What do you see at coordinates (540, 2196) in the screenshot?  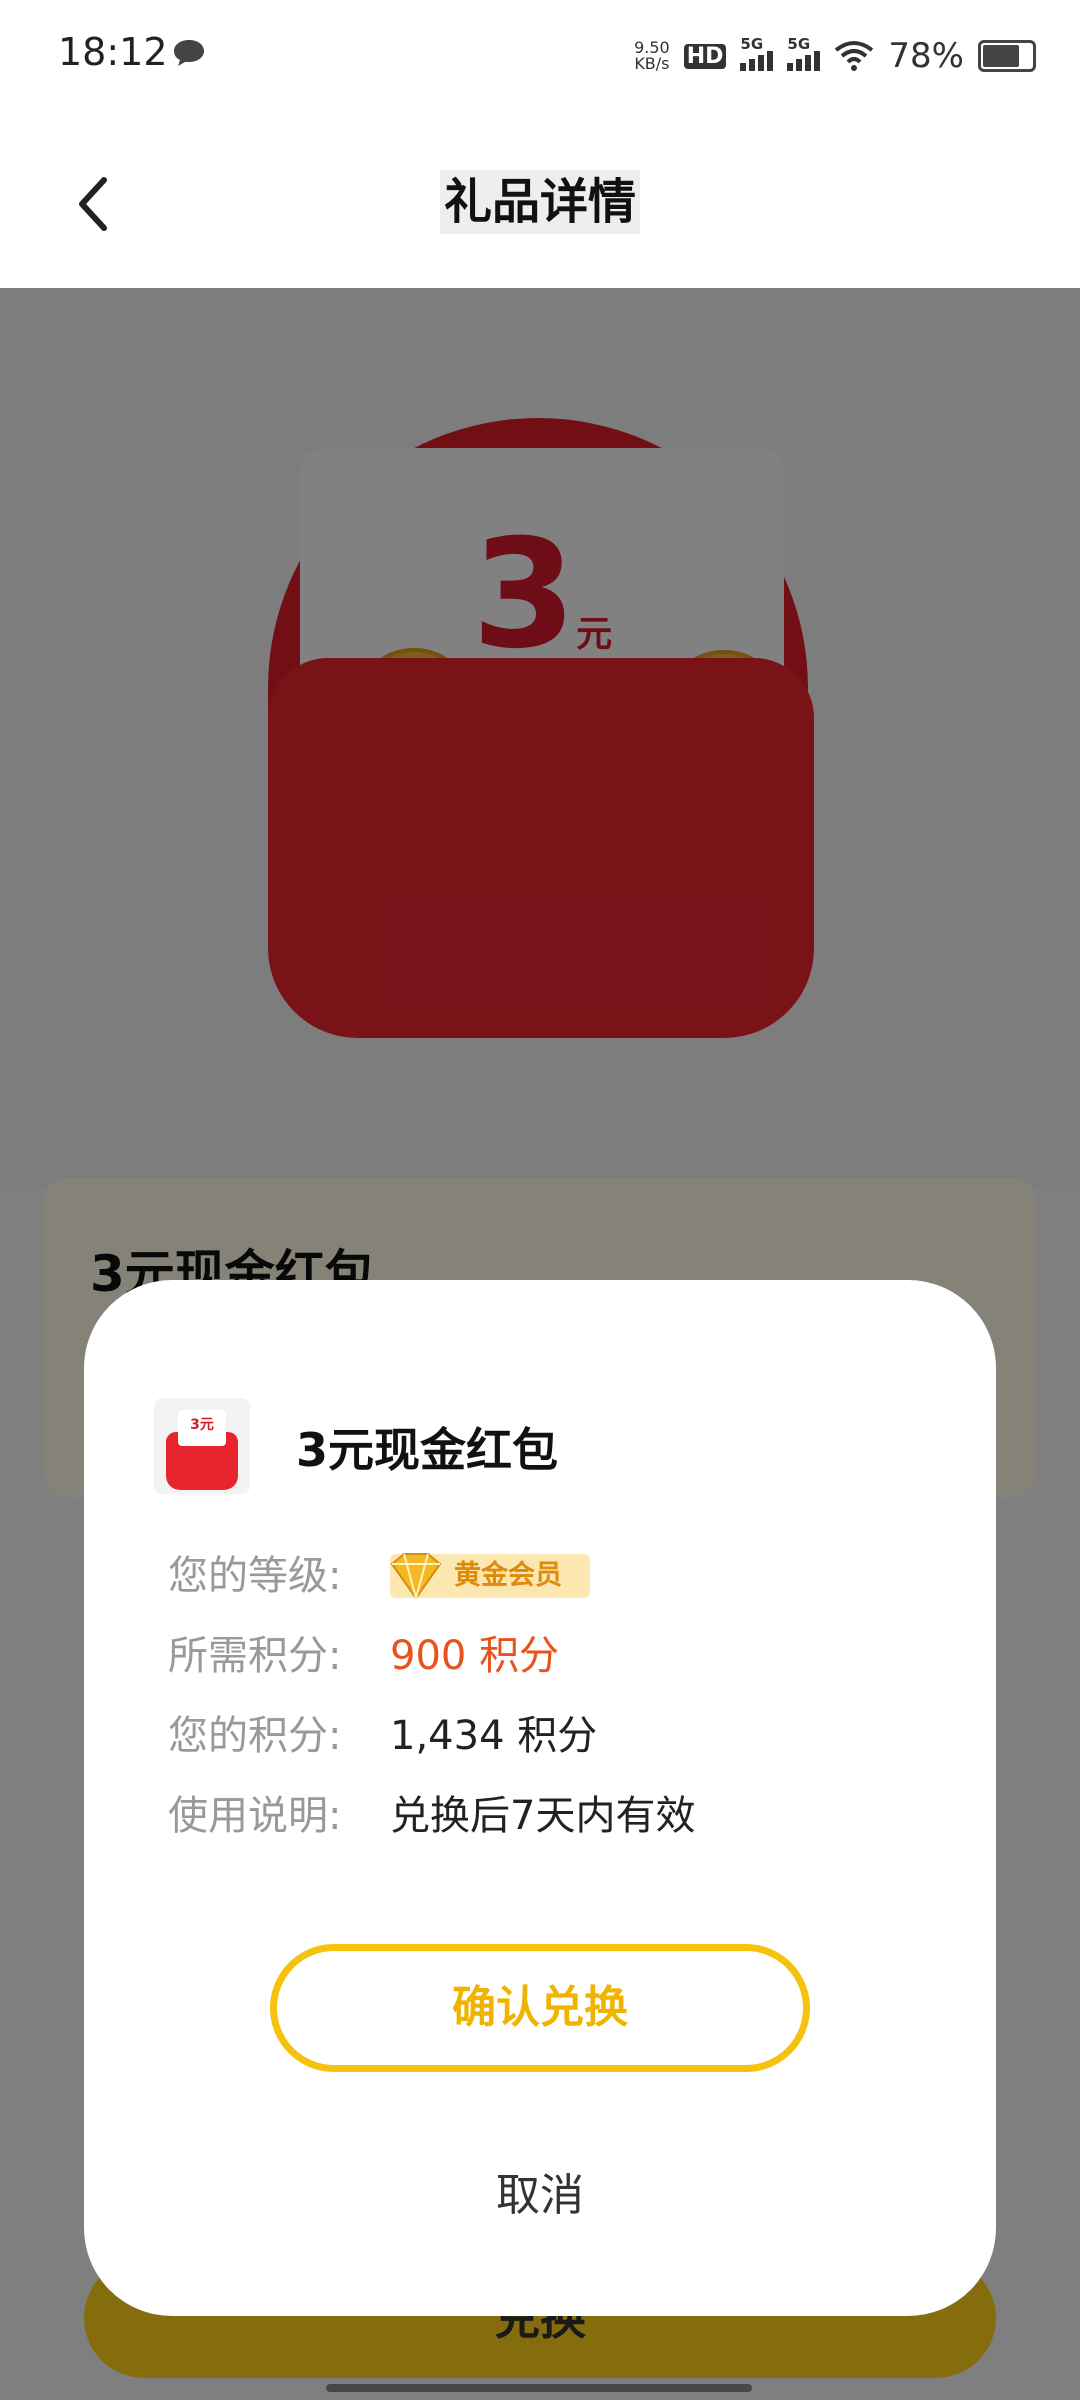 I see `cancel-button: 取消` at bounding box center [540, 2196].